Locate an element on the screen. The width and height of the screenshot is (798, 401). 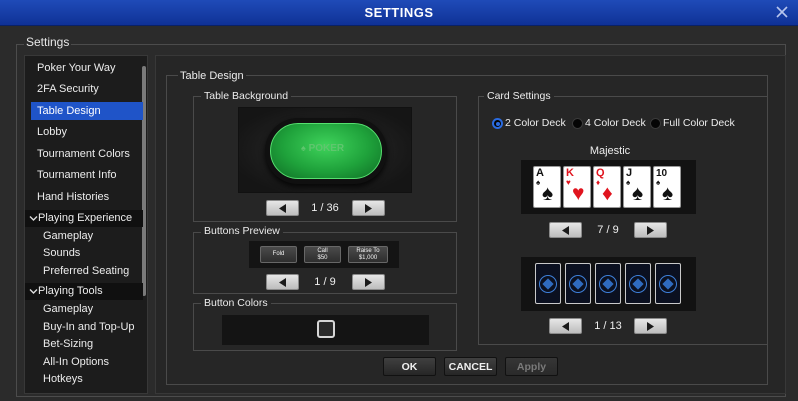
sidebar-item-lobby: Lobby is located at coordinates (87, 132).